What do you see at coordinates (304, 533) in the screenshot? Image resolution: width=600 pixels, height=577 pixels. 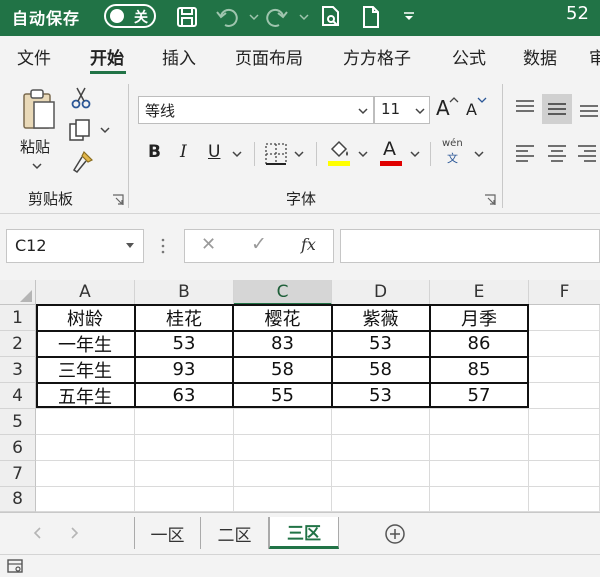 I see `sheet-tab-3: 三区` at bounding box center [304, 533].